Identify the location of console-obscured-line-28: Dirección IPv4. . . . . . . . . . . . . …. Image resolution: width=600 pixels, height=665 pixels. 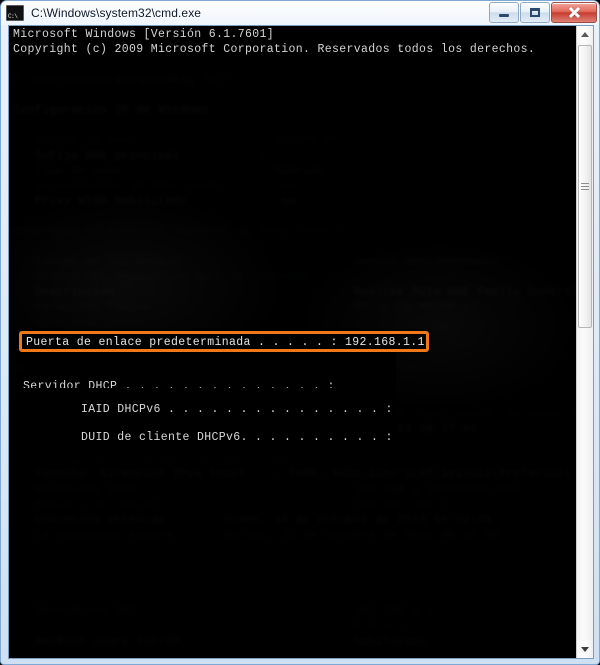
(267, 490).